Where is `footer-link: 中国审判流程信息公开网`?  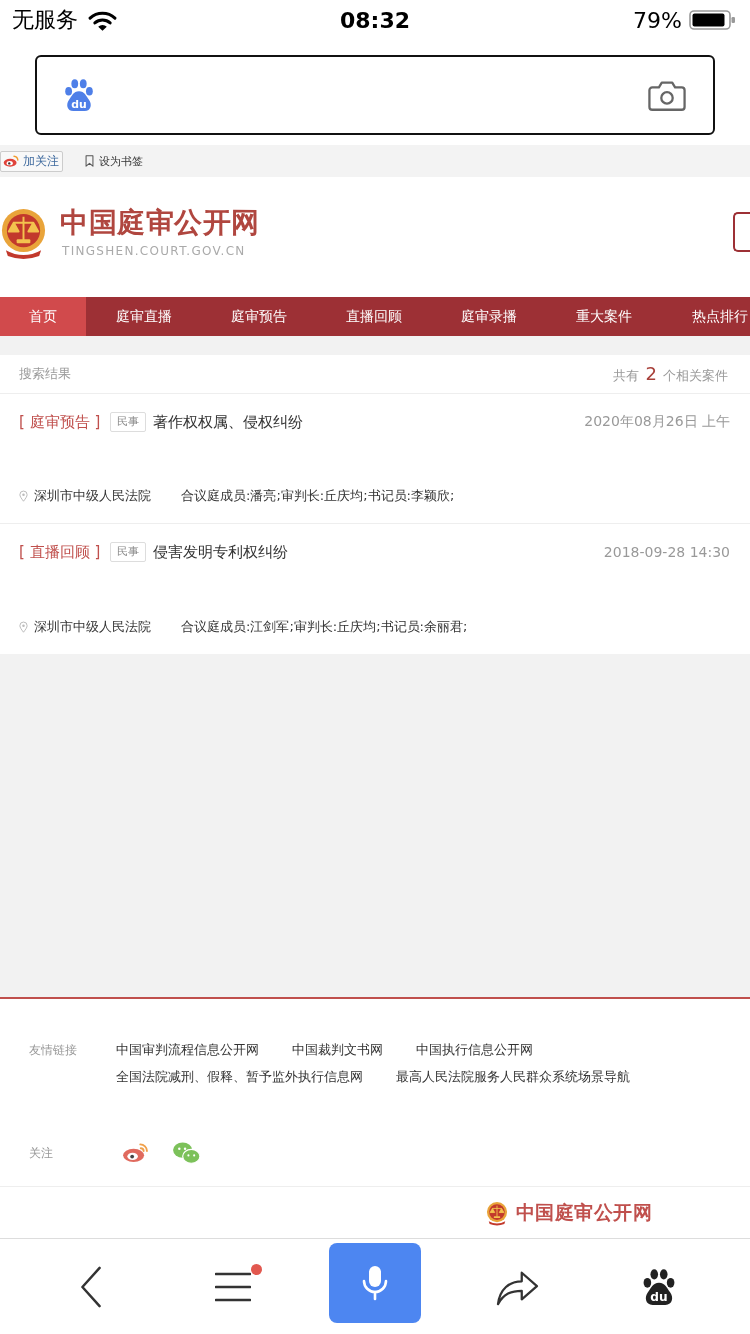 footer-link: 中国审判流程信息公开网 is located at coordinates (187, 1050).